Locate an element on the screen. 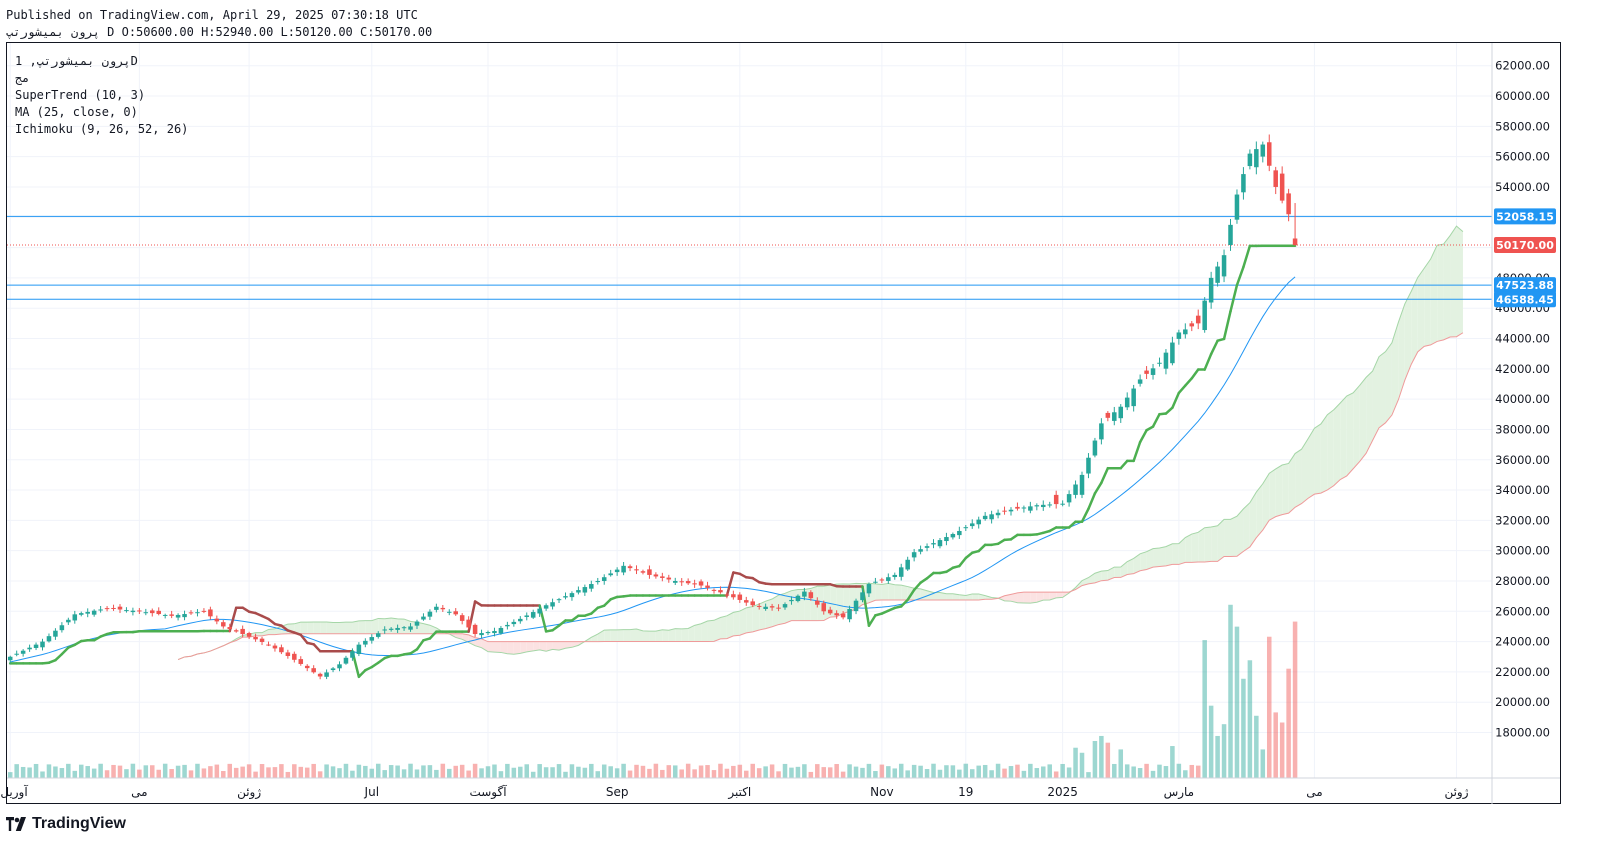 The height and width of the screenshot is (858, 1598). price-tick-label: 62000.00 is located at coordinates (1522, 66).